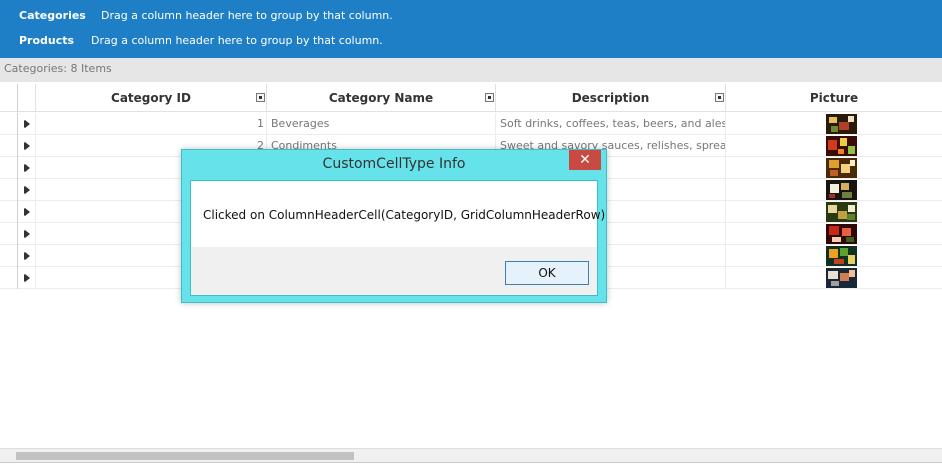 The height and width of the screenshot is (467, 942). What do you see at coordinates (58, 68) in the screenshot?
I see `items-count-label: Categories: 8 Items` at bounding box center [58, 68].